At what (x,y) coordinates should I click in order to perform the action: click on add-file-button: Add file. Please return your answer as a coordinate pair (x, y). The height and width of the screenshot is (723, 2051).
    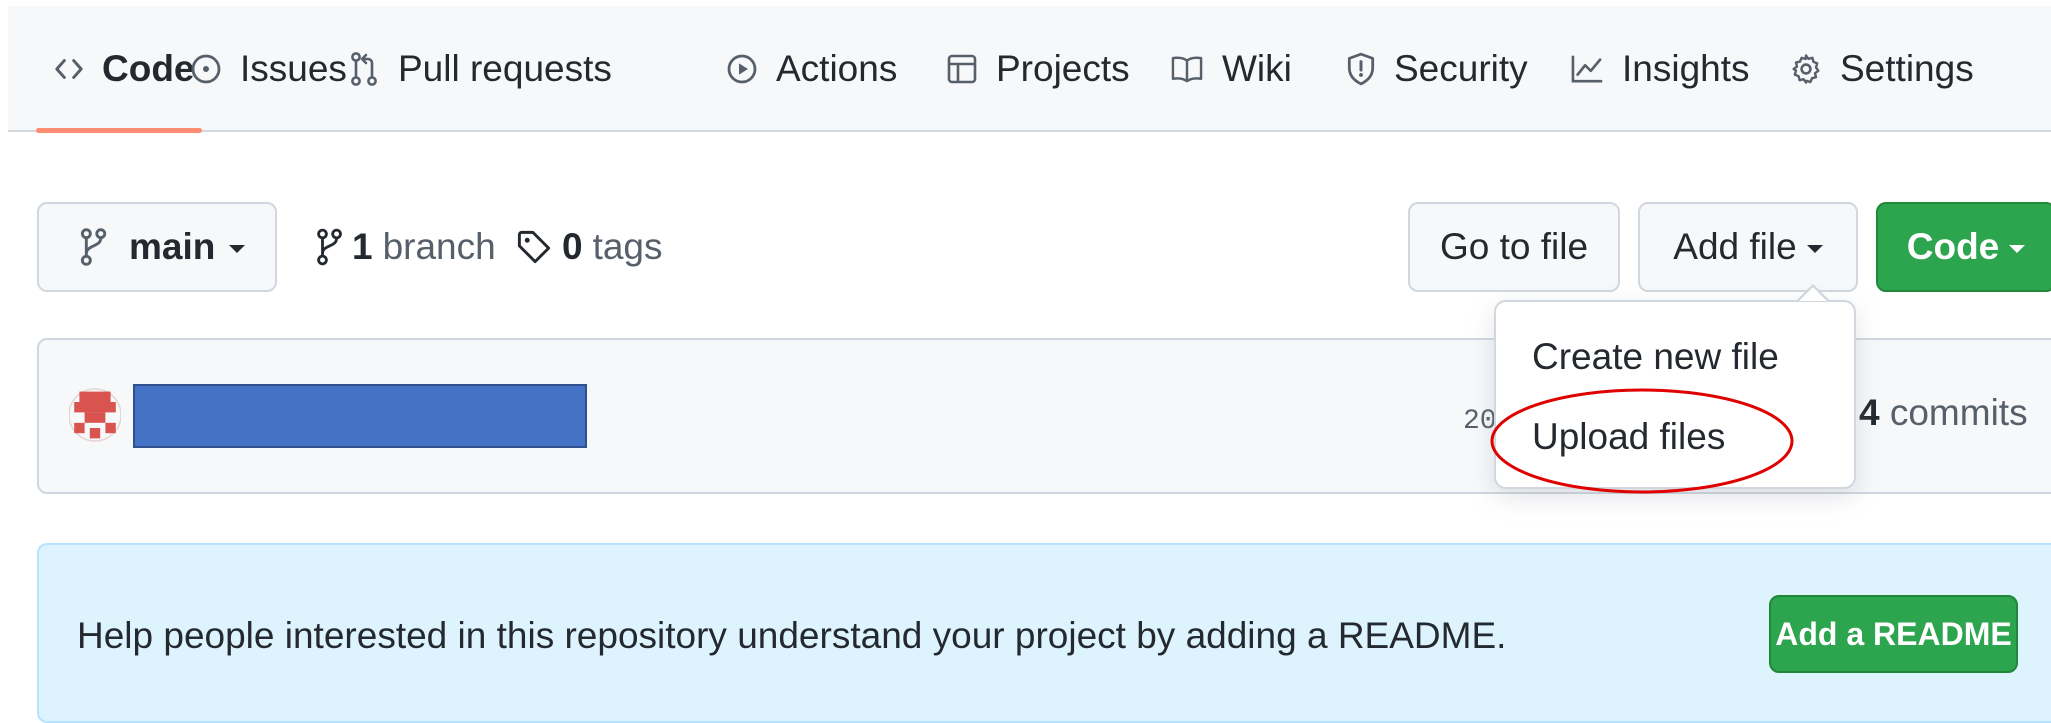
    Looking at the image, I should click on (1748, 247).